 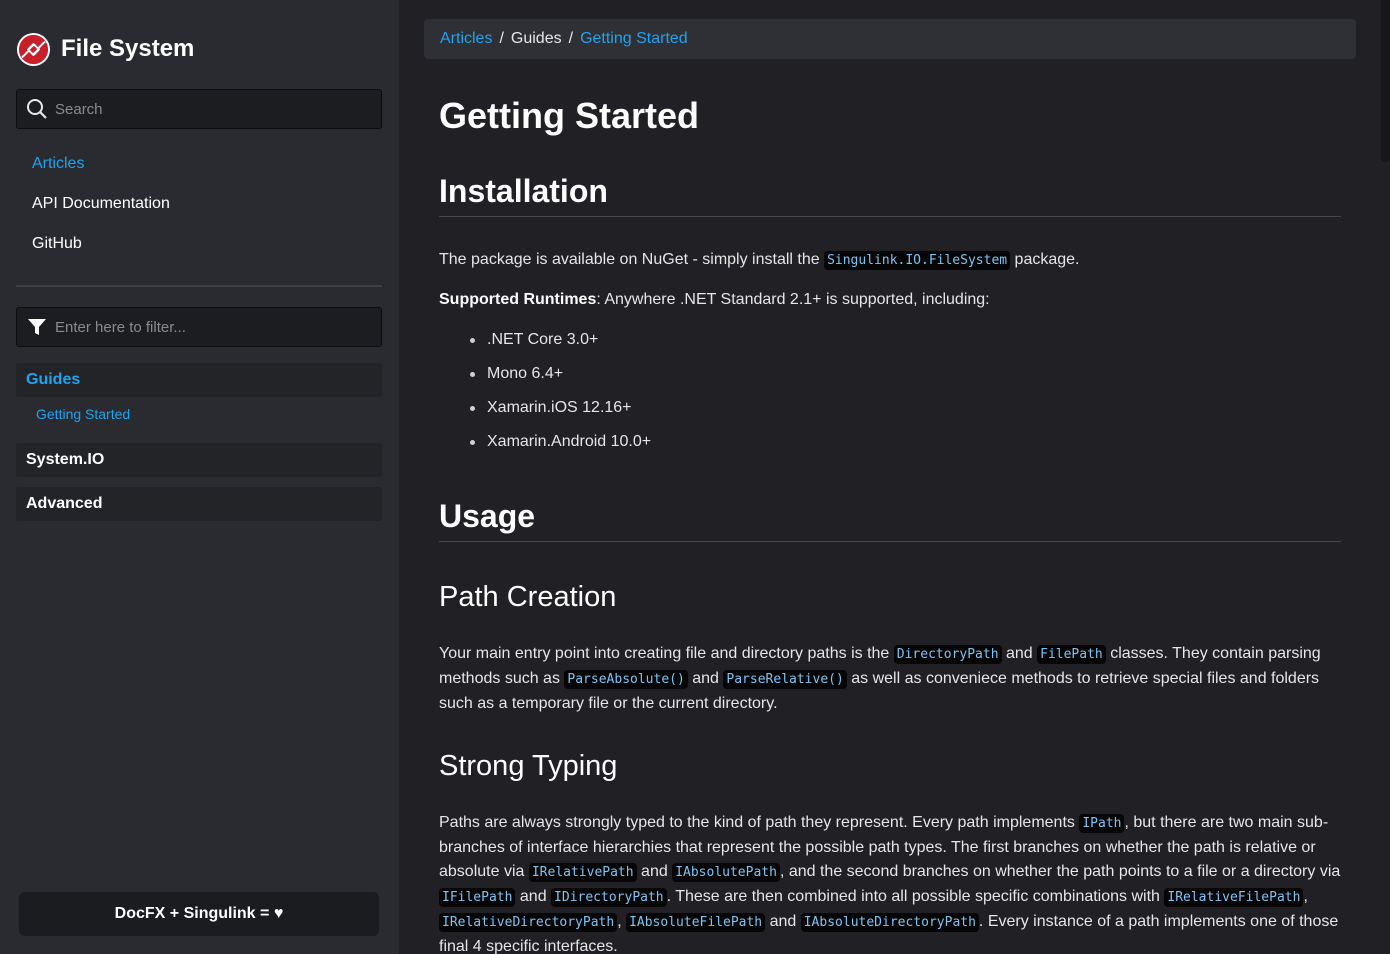 What do you see at coordinates (1045, 259) in the screenshot?
I see `text: package.` at bounding box center [1045, 259].